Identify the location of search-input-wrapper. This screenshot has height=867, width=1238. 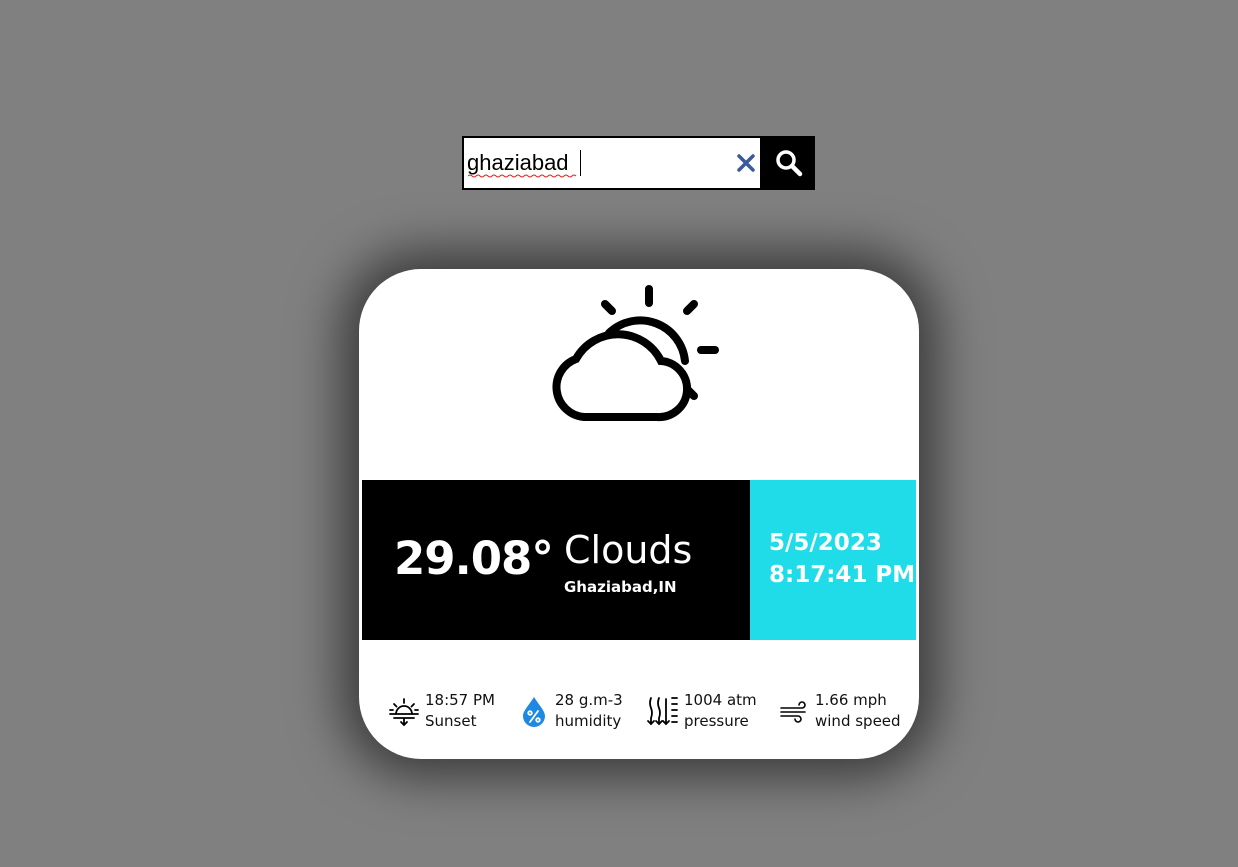
(612, 163).